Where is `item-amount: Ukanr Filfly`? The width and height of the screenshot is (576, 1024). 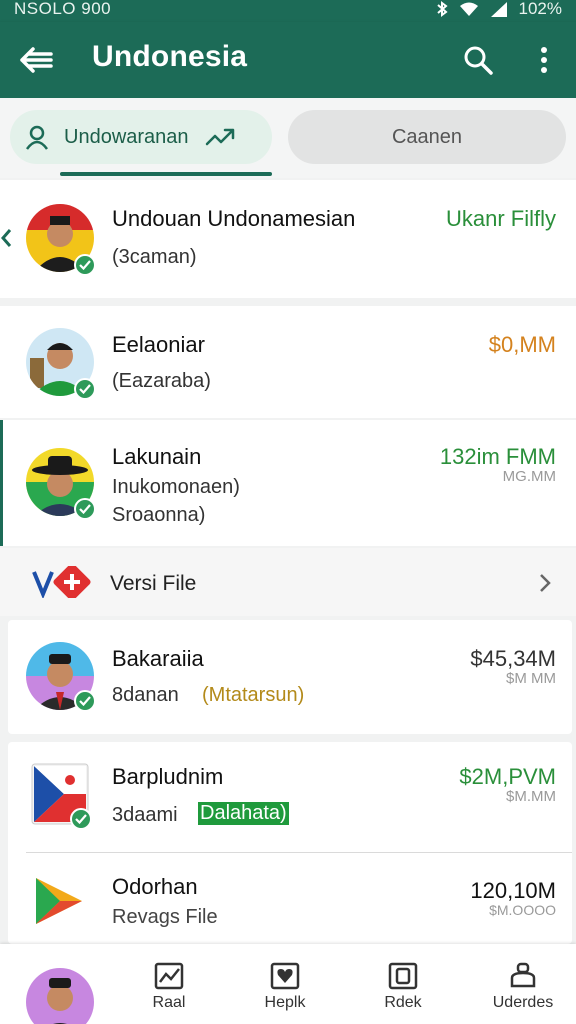
item-amount: Ukanr Filfly is located at coordinates (500, 218).